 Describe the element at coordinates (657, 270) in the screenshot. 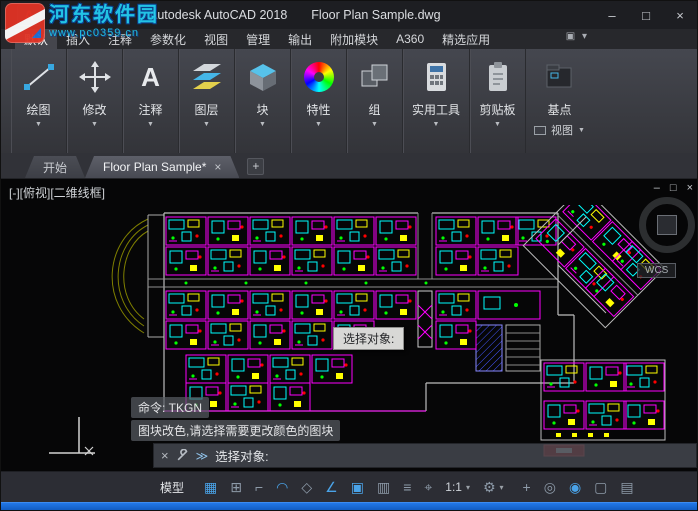

I see `wcs-selector: WCS` at that location.